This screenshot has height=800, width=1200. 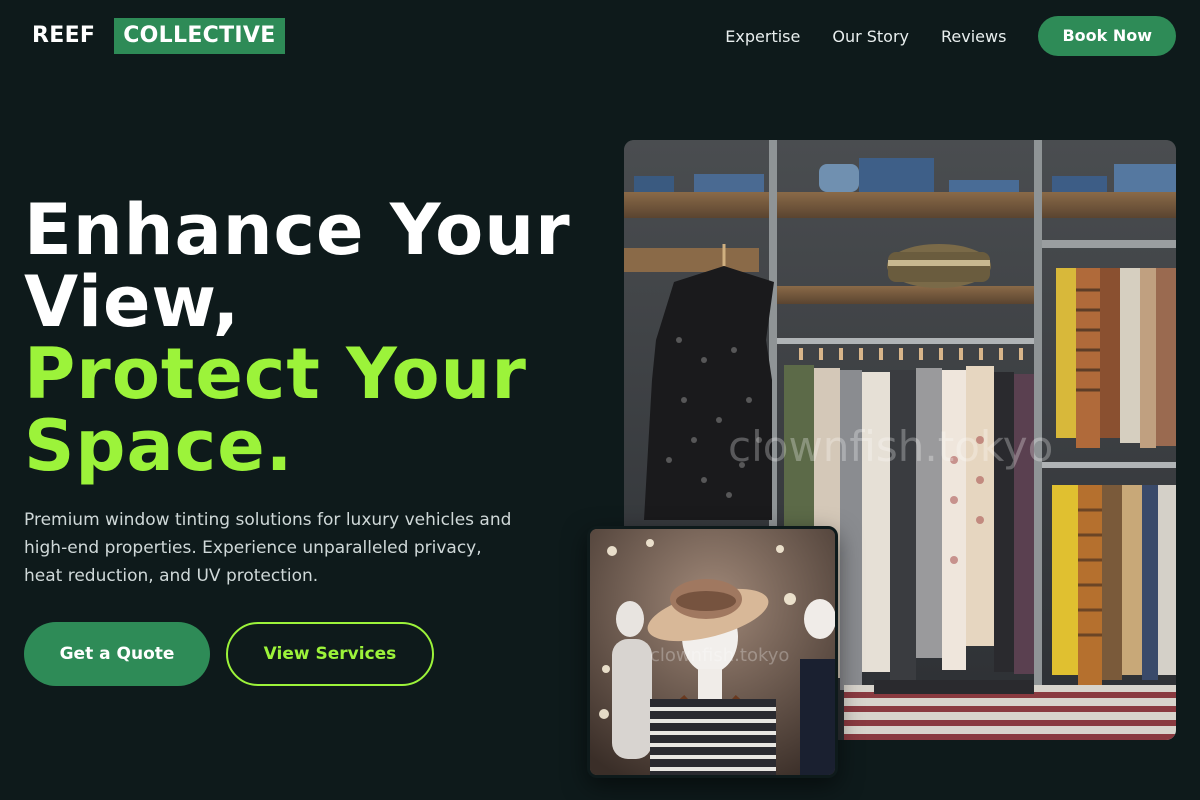 I want to click on main-nav: Expertise Our Story Reviews Book Now, so click(x=950, y=36).